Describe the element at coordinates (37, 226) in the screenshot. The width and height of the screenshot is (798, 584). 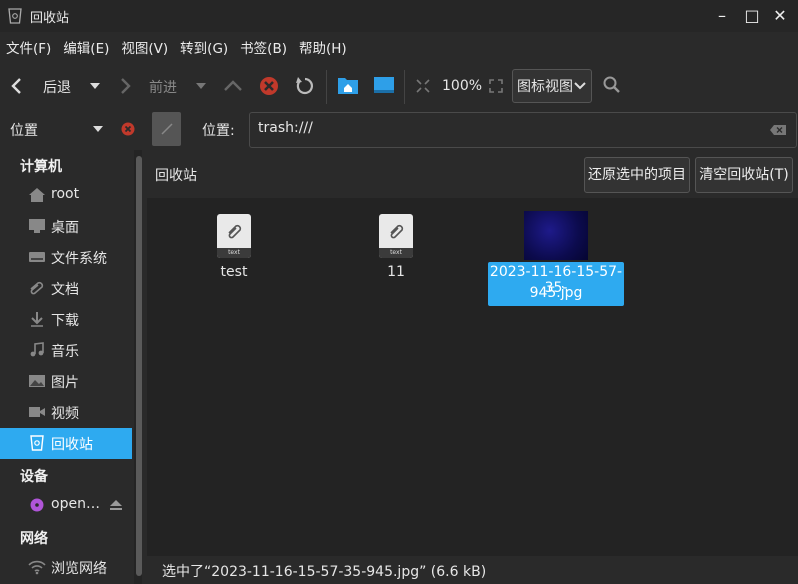
I see `desktop-icon` at that location.